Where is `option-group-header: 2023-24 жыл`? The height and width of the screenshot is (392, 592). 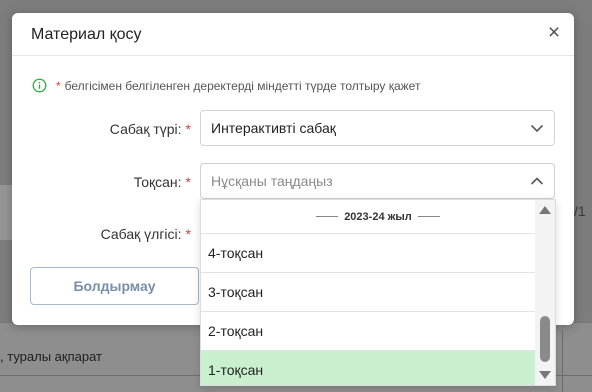
option-group-header: 2023-24 жыл is located at coordinates (378, 216).